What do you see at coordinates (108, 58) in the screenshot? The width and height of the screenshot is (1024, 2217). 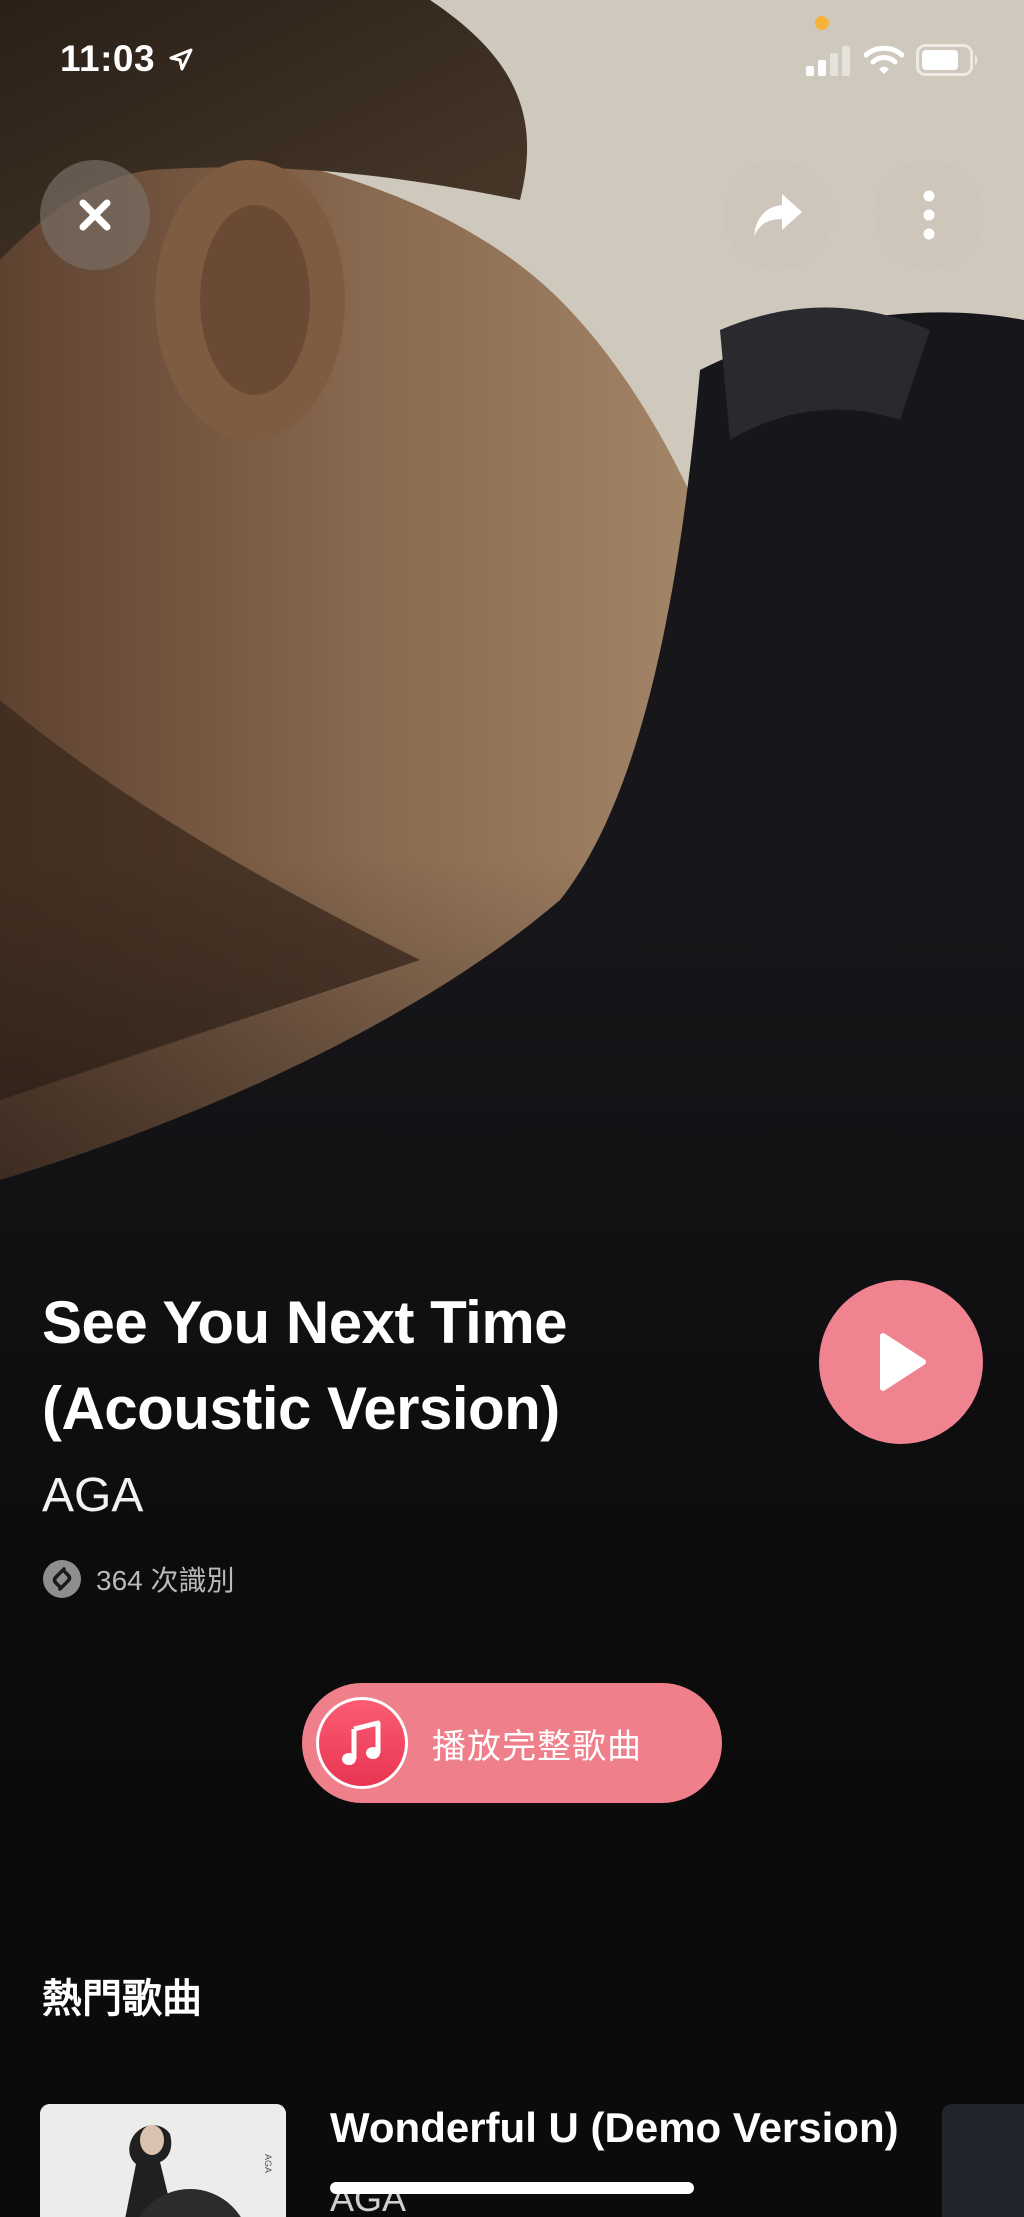 I see `status-time: 11:03` at bounding box center [108, 58].